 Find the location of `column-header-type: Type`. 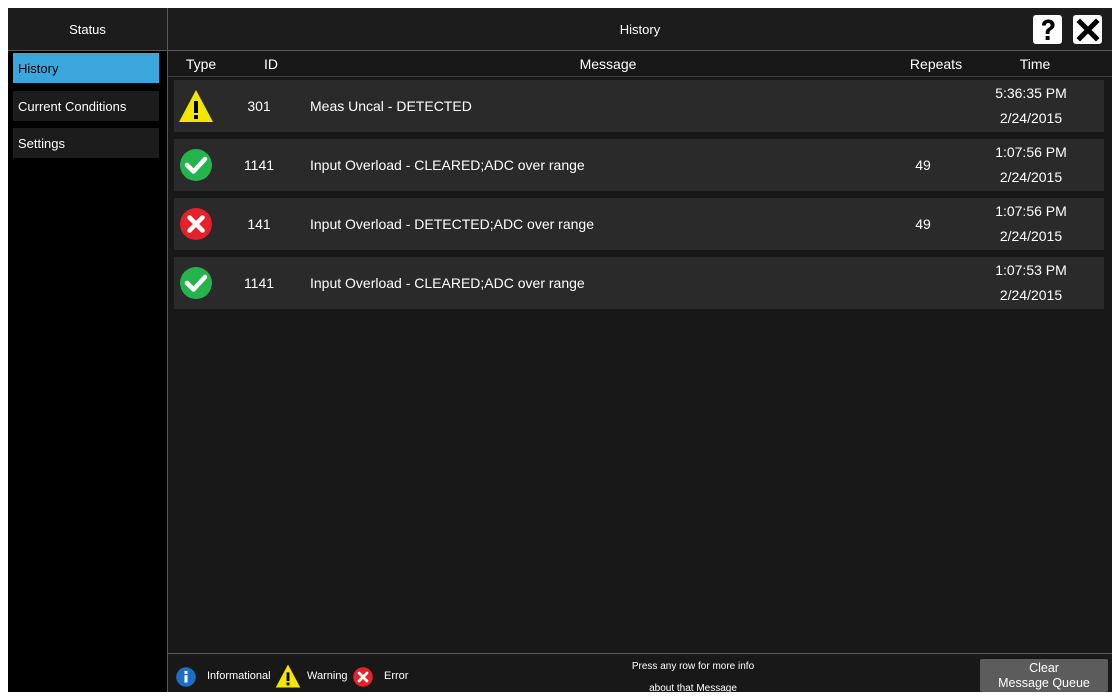

column-header-type: Type is located at coordinates (201, 63).